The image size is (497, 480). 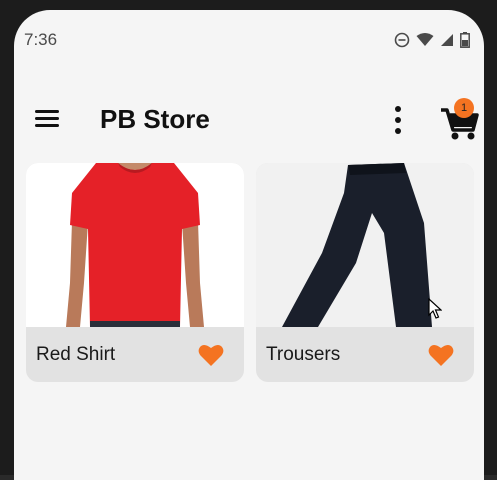 What do you see at coordinates (402, 40) in the screenshot?
I see `do-not-disturb-icon` at bounding box center [402, 40].